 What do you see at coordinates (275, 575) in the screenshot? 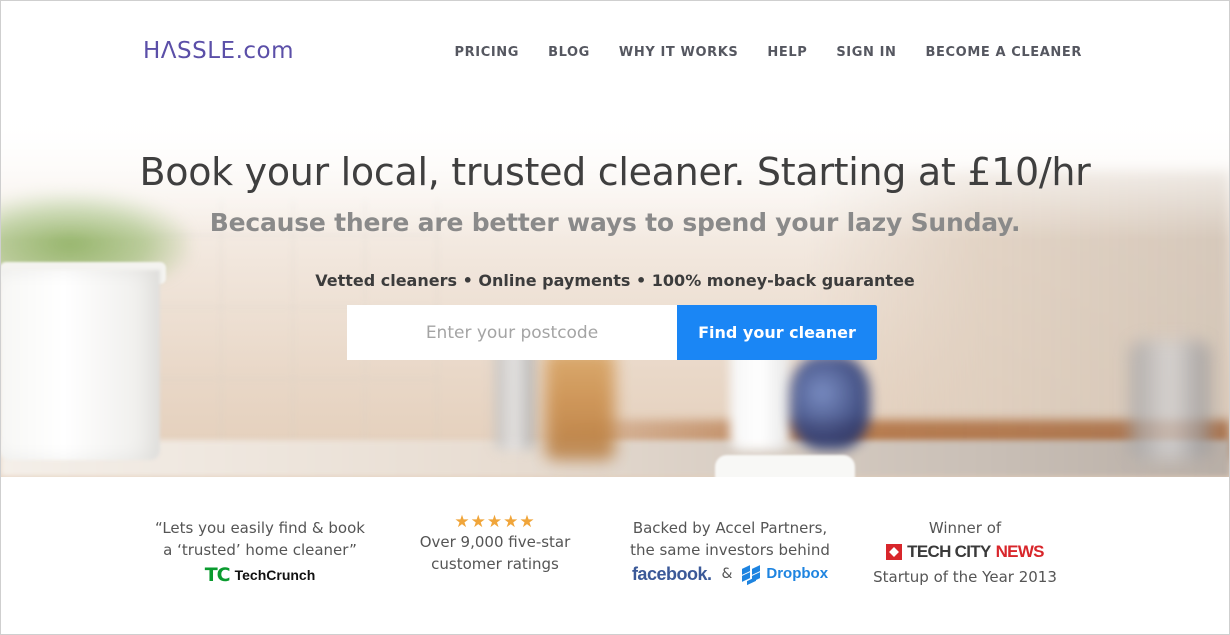
I see `techcrunch-wordmark: TechCrunch` at bounding box center [275, 575].